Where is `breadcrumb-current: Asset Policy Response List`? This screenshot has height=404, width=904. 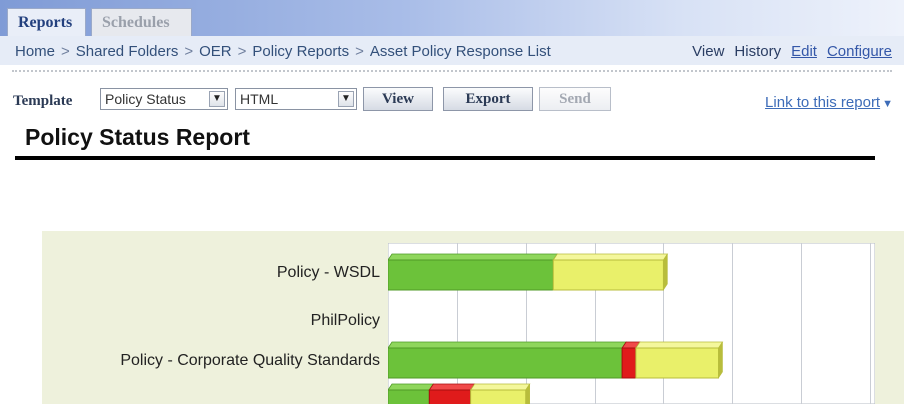 breadcrumb-current: Asset Policy Response List is located at coordinates (460, 51).